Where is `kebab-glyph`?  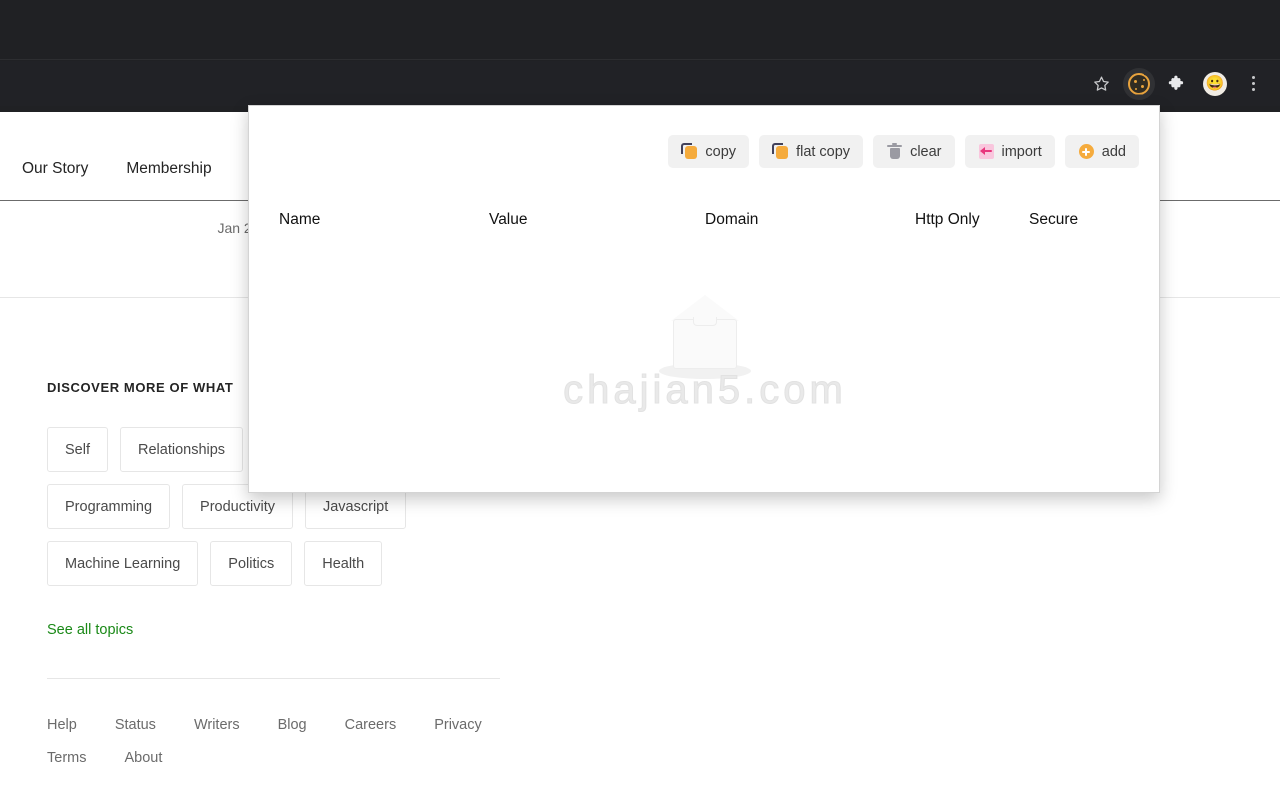
kebab-glyph is located at coordinates (1253, 83).